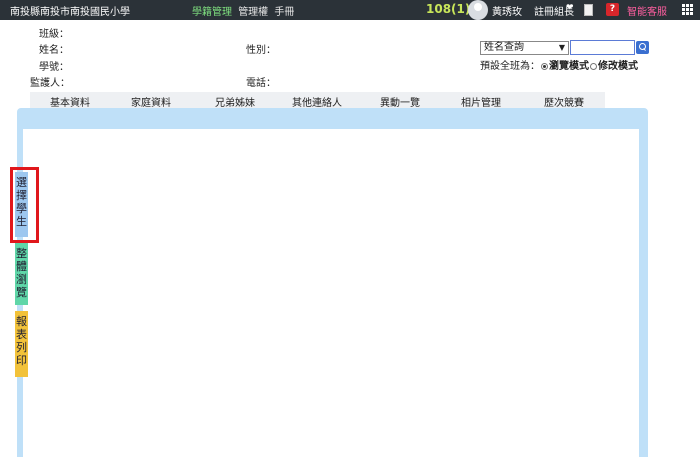  I want to click on side-tab-report-print: 報 表 列 印, so click(21, 344).